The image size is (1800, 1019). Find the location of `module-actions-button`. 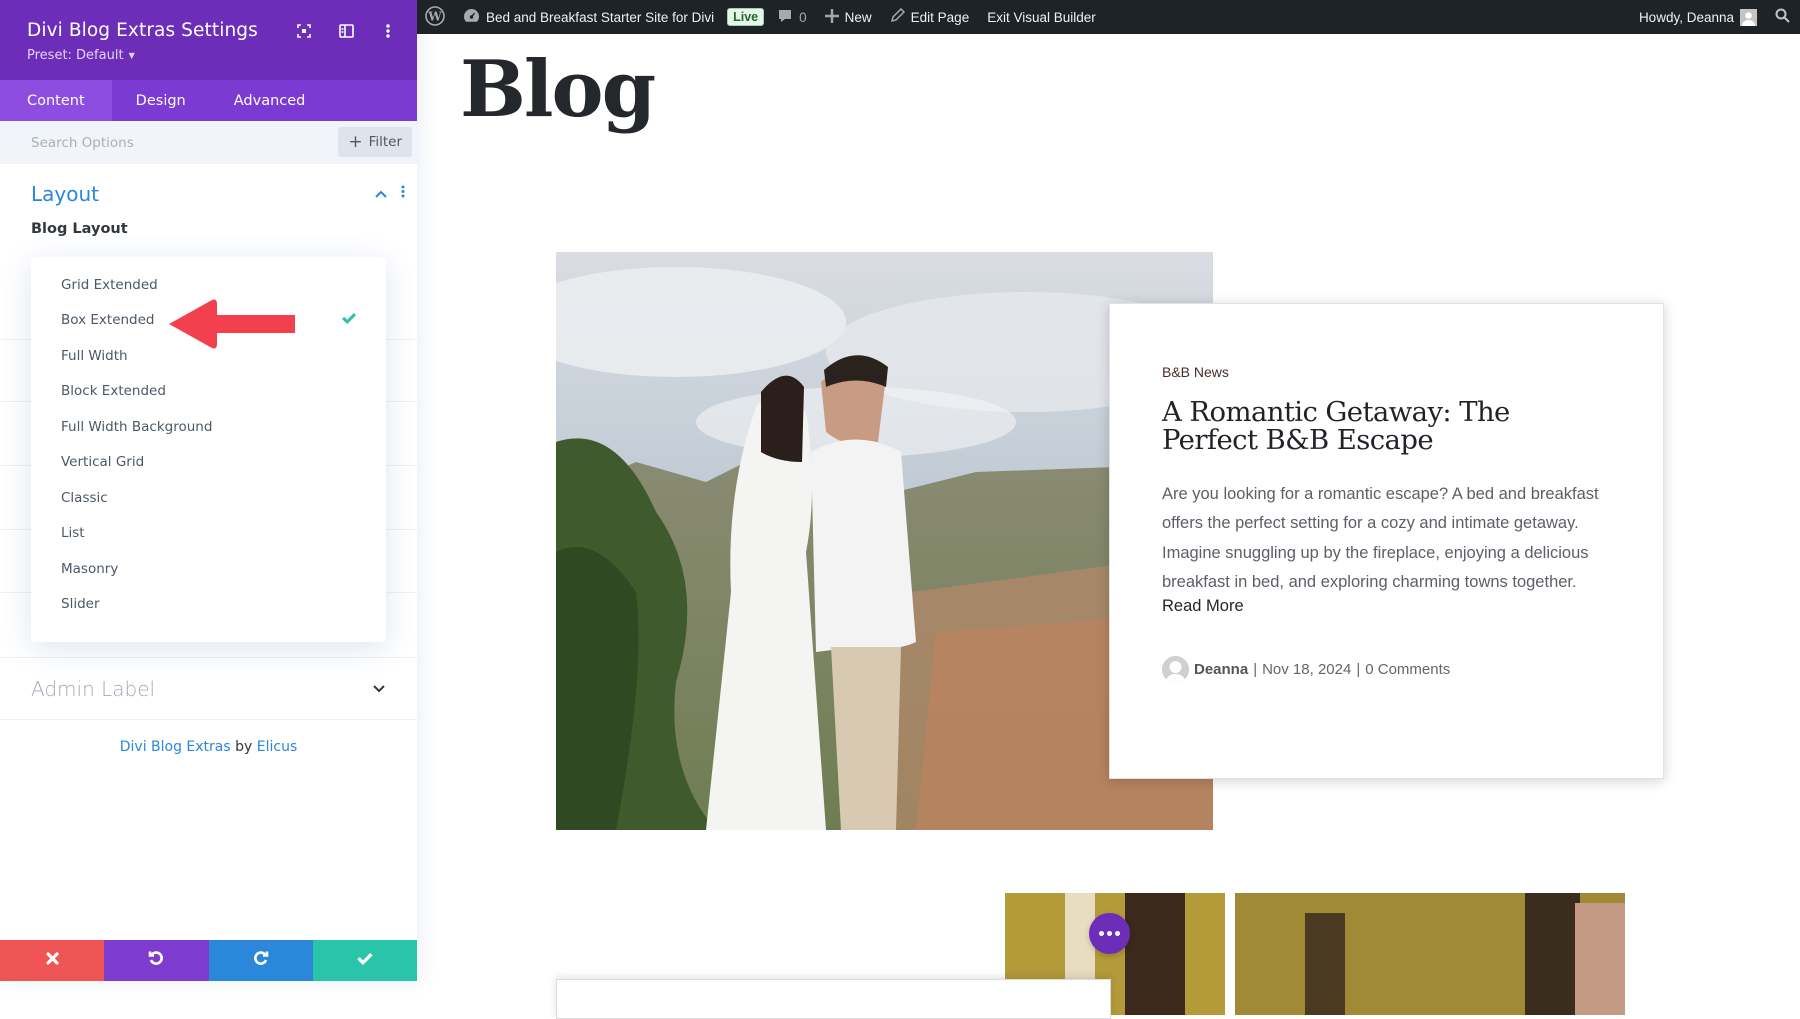

module-actions-button is located at coordinates (1109, 933).